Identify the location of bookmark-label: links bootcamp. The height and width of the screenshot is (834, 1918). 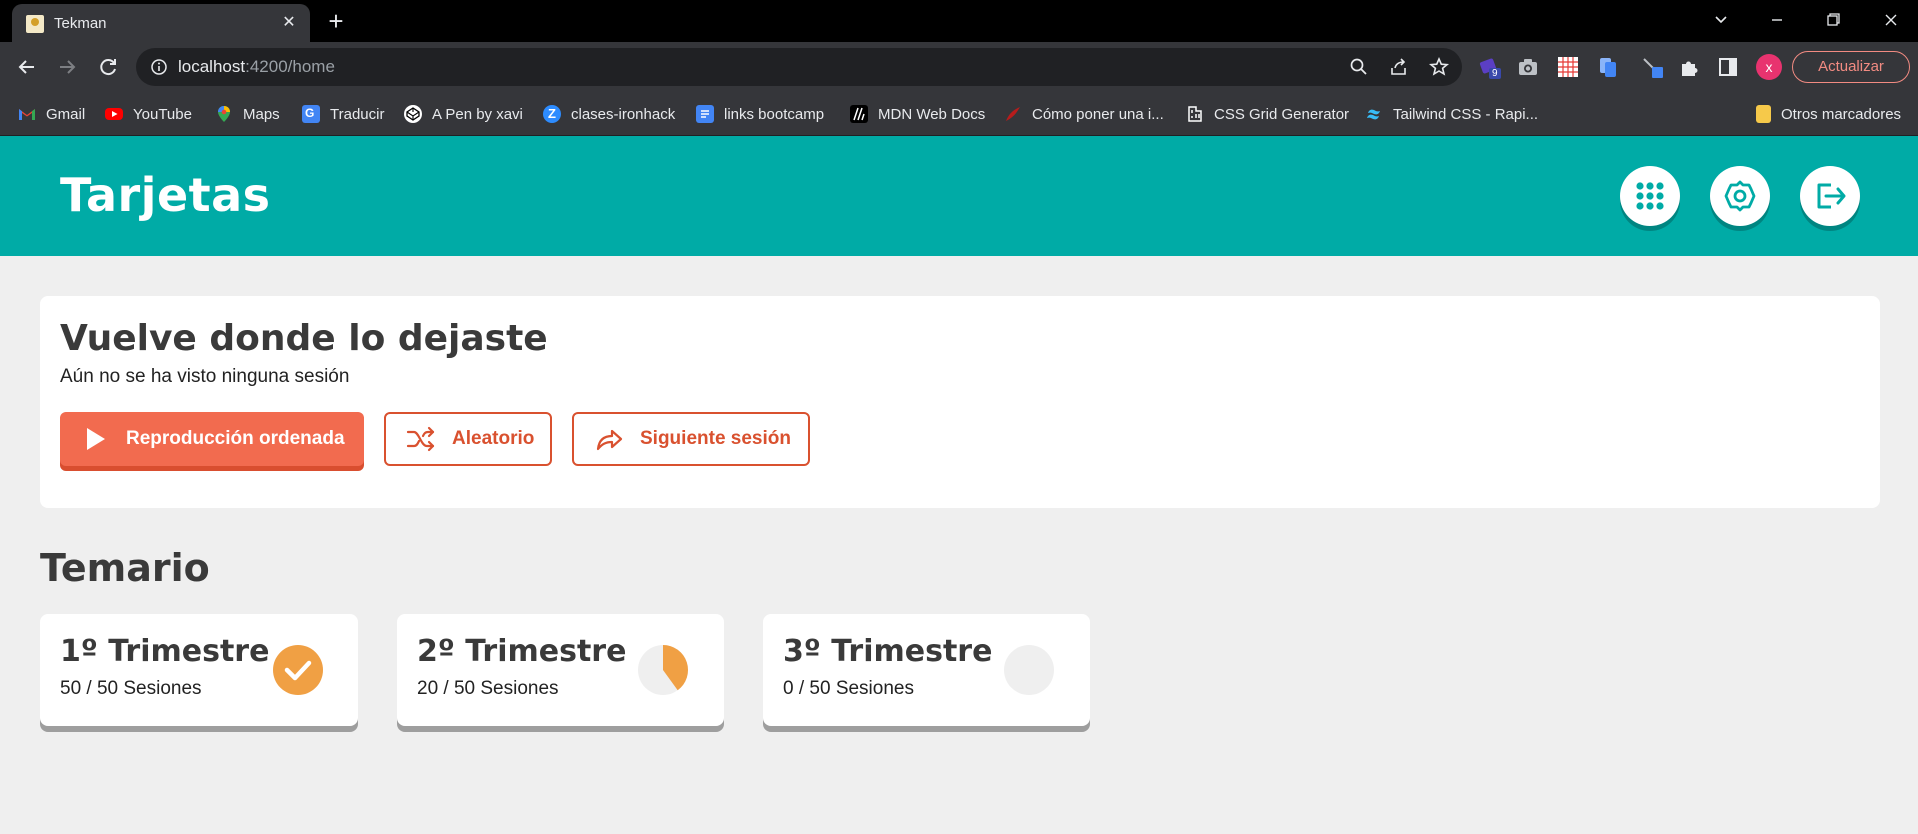
(774, 114).